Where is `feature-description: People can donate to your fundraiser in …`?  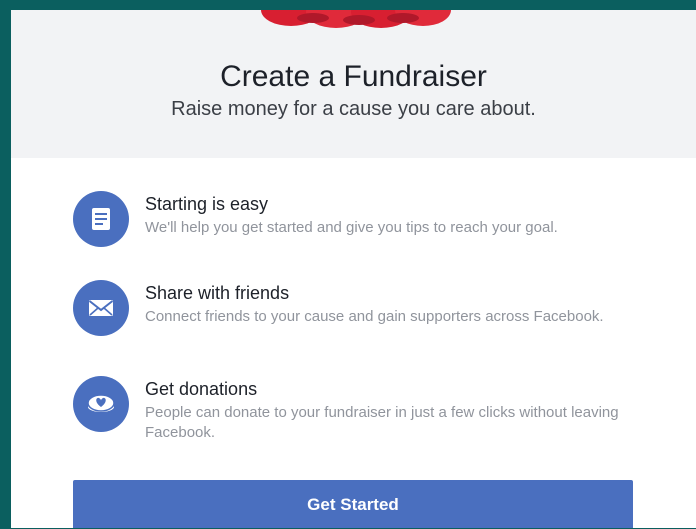
feature-description: People can donate to your fundraiser in … is located at coordinates (382, 422).